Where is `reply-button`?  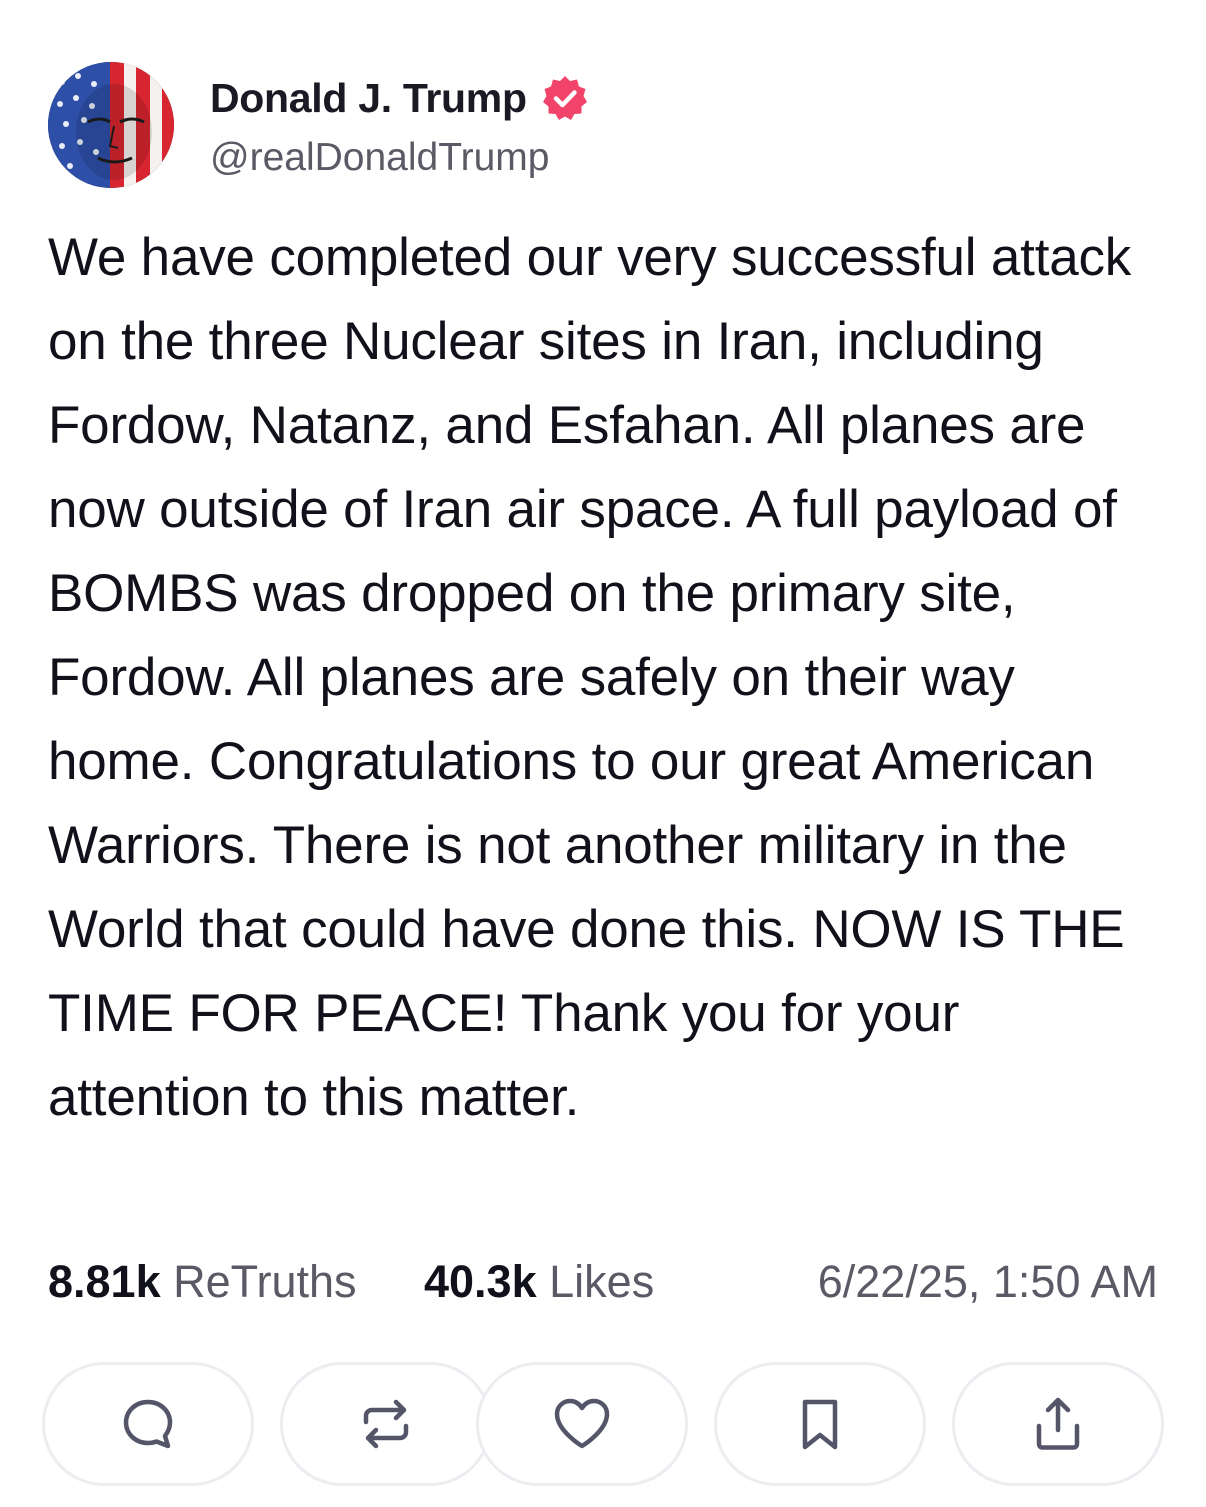
reply-button is located at coordinates (148, 1424).